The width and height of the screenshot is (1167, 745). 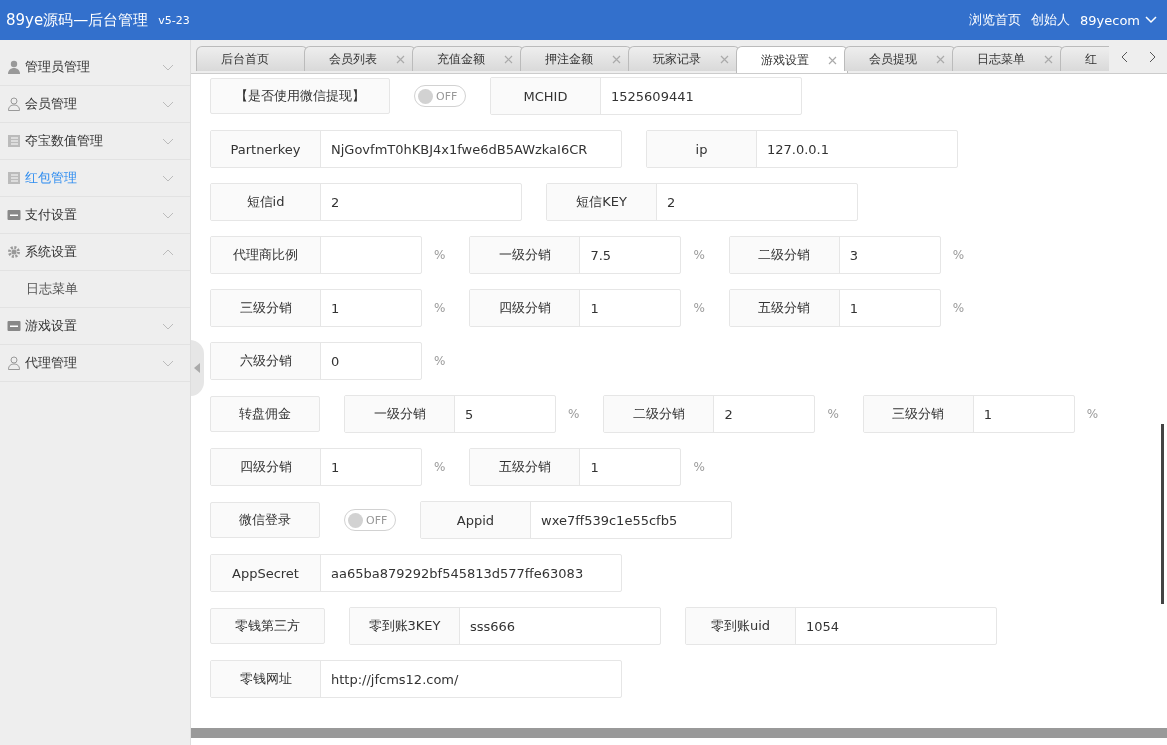 I want to click on tab: 红, so click(x=1084, y=58).